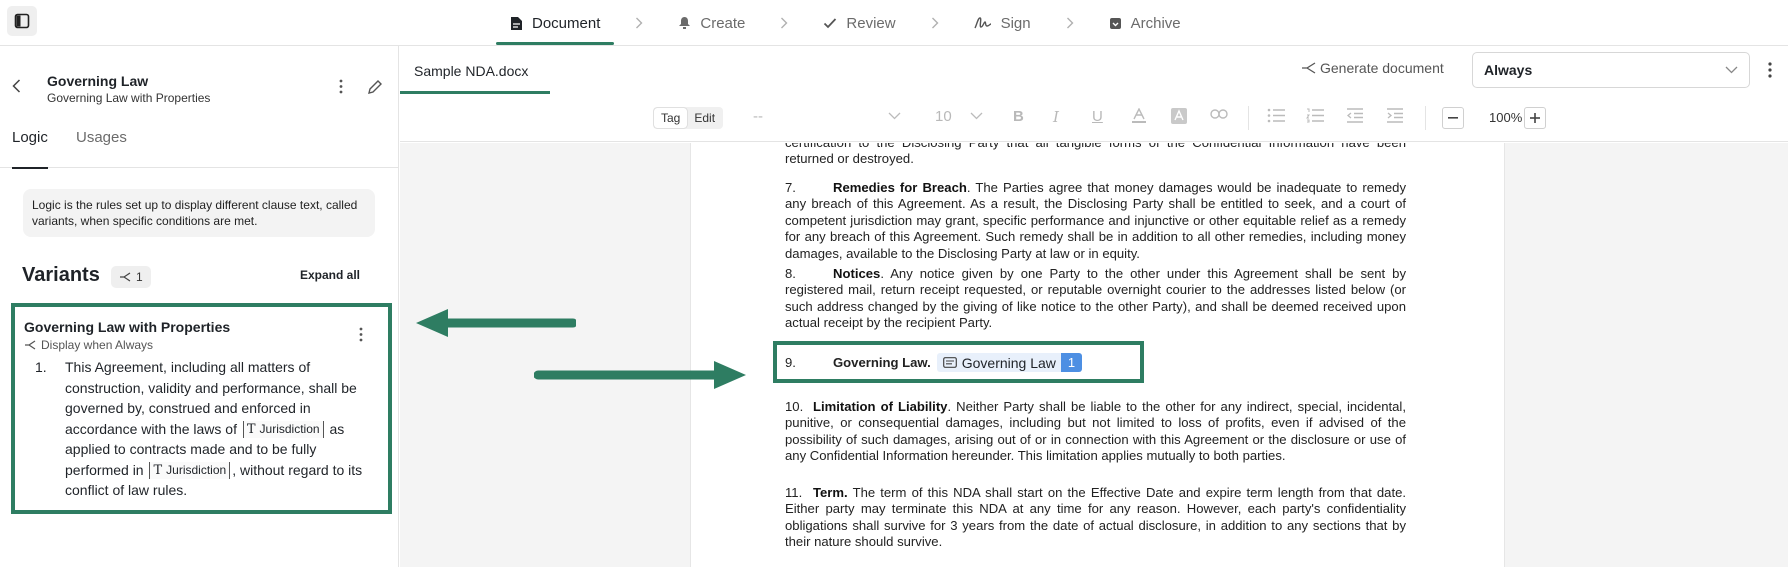 This screenshot has width=1788, height=567. Describe the element at coordinates (341, 86) in the screenshot. I see `clause-menu-button` at that location.